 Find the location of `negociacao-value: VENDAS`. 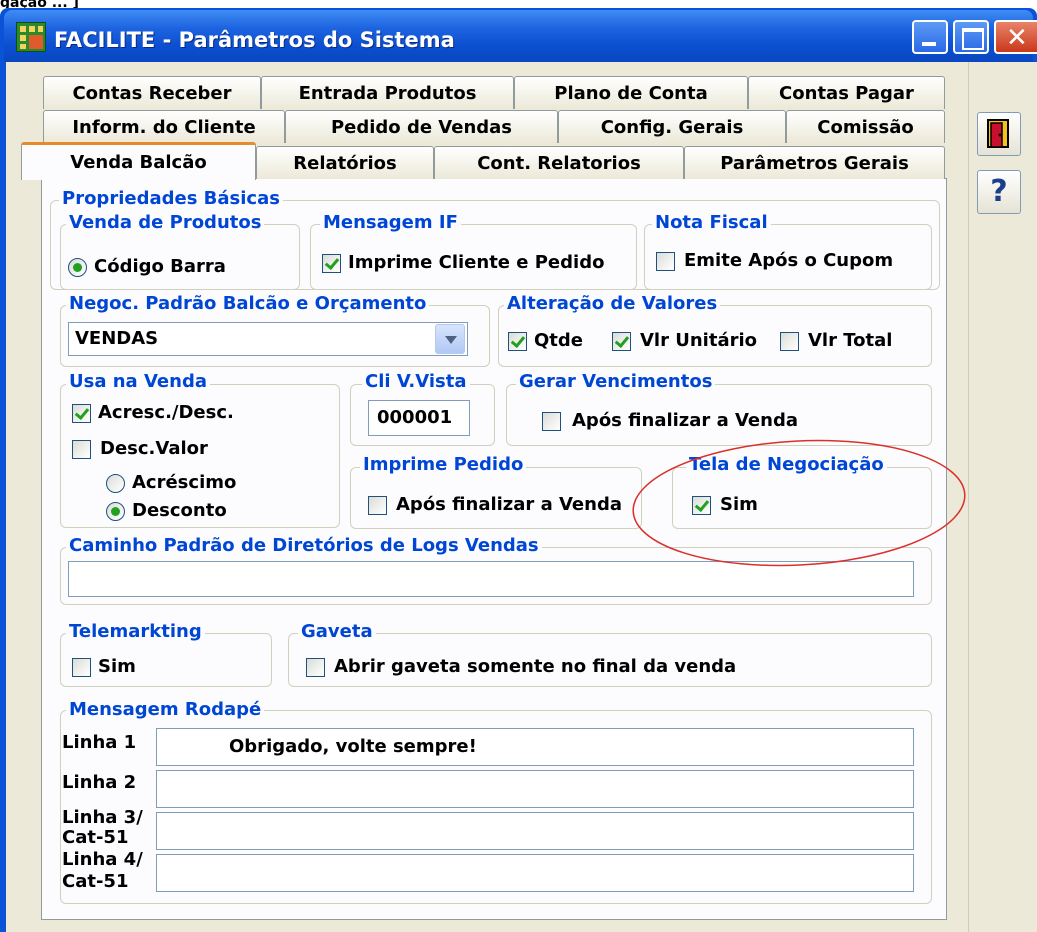

negociacao-value: VENDAS is located at coordinates (117, 338).